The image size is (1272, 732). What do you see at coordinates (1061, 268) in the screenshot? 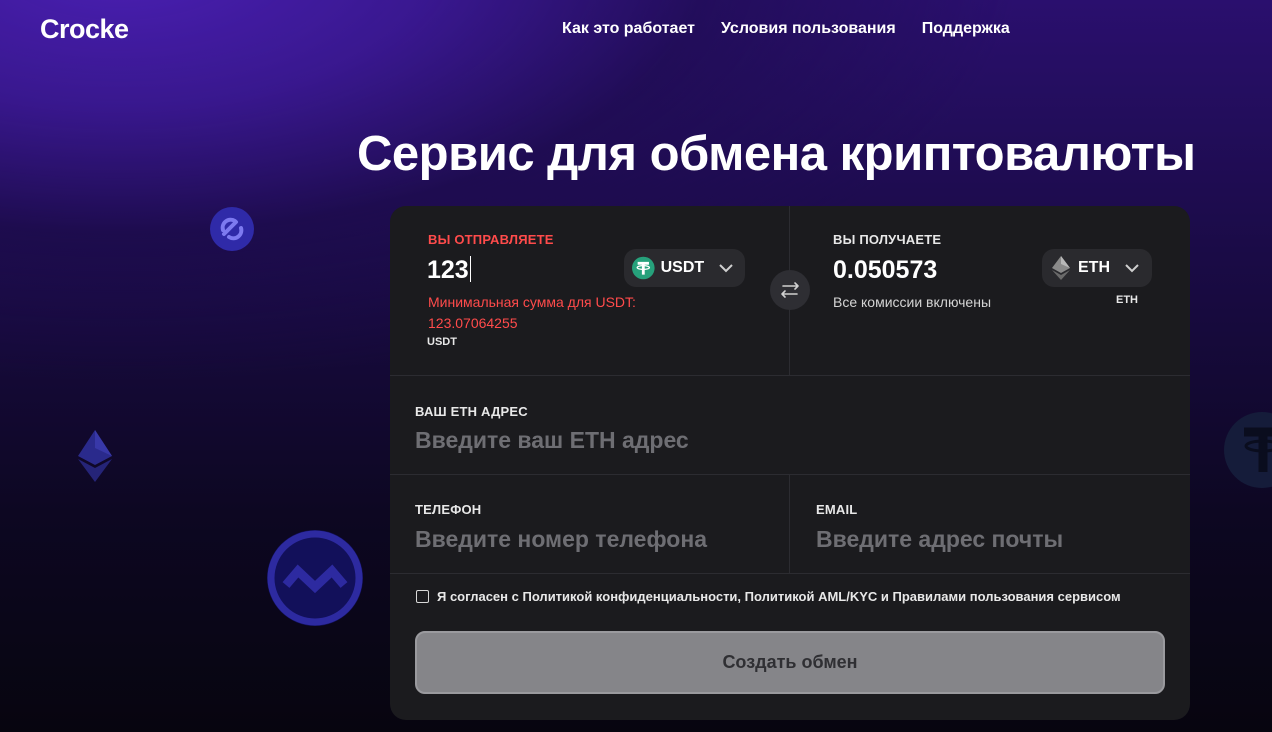
I see `ethereum-icon` at bounding box center [1061, 268].